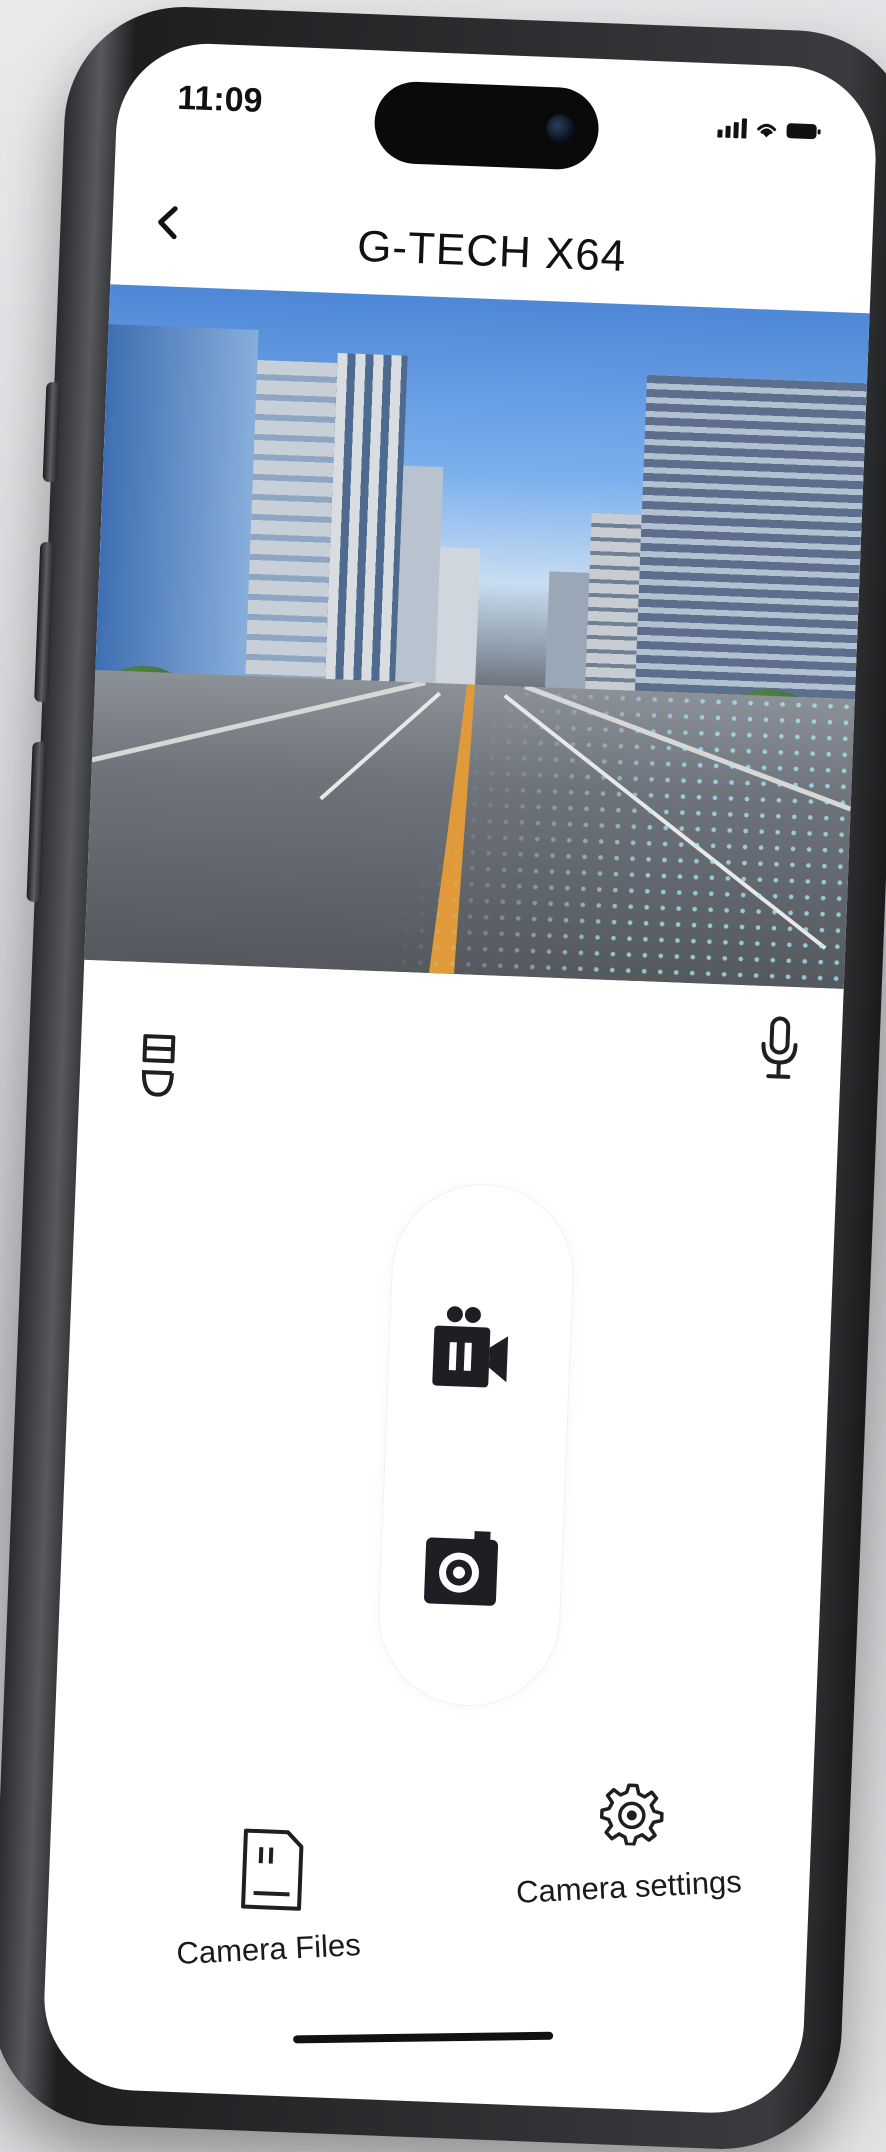  I want to click on wifi-icon, so click(767, 130).